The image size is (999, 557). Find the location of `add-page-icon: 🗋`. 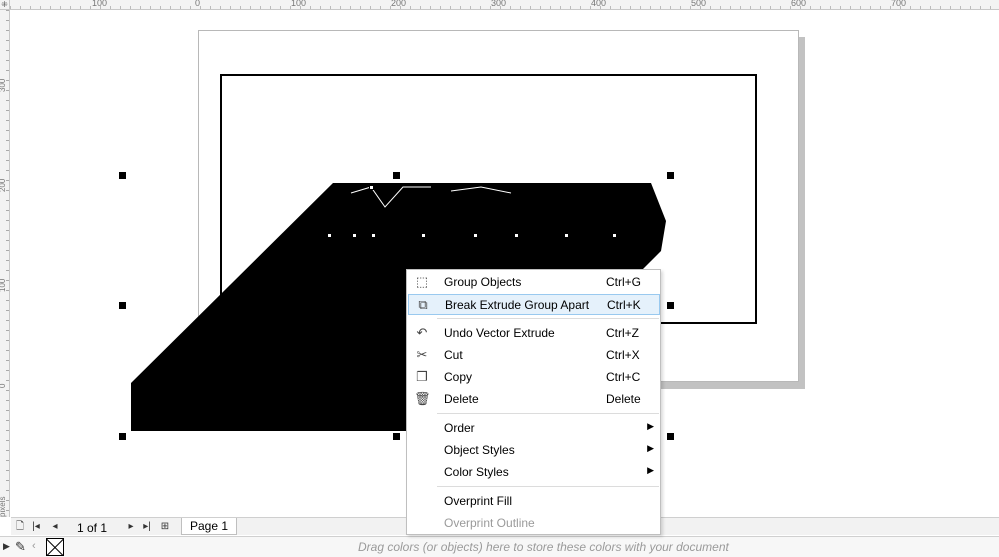

add-page-icon: 🗋 is located at coordinates (20, 527).